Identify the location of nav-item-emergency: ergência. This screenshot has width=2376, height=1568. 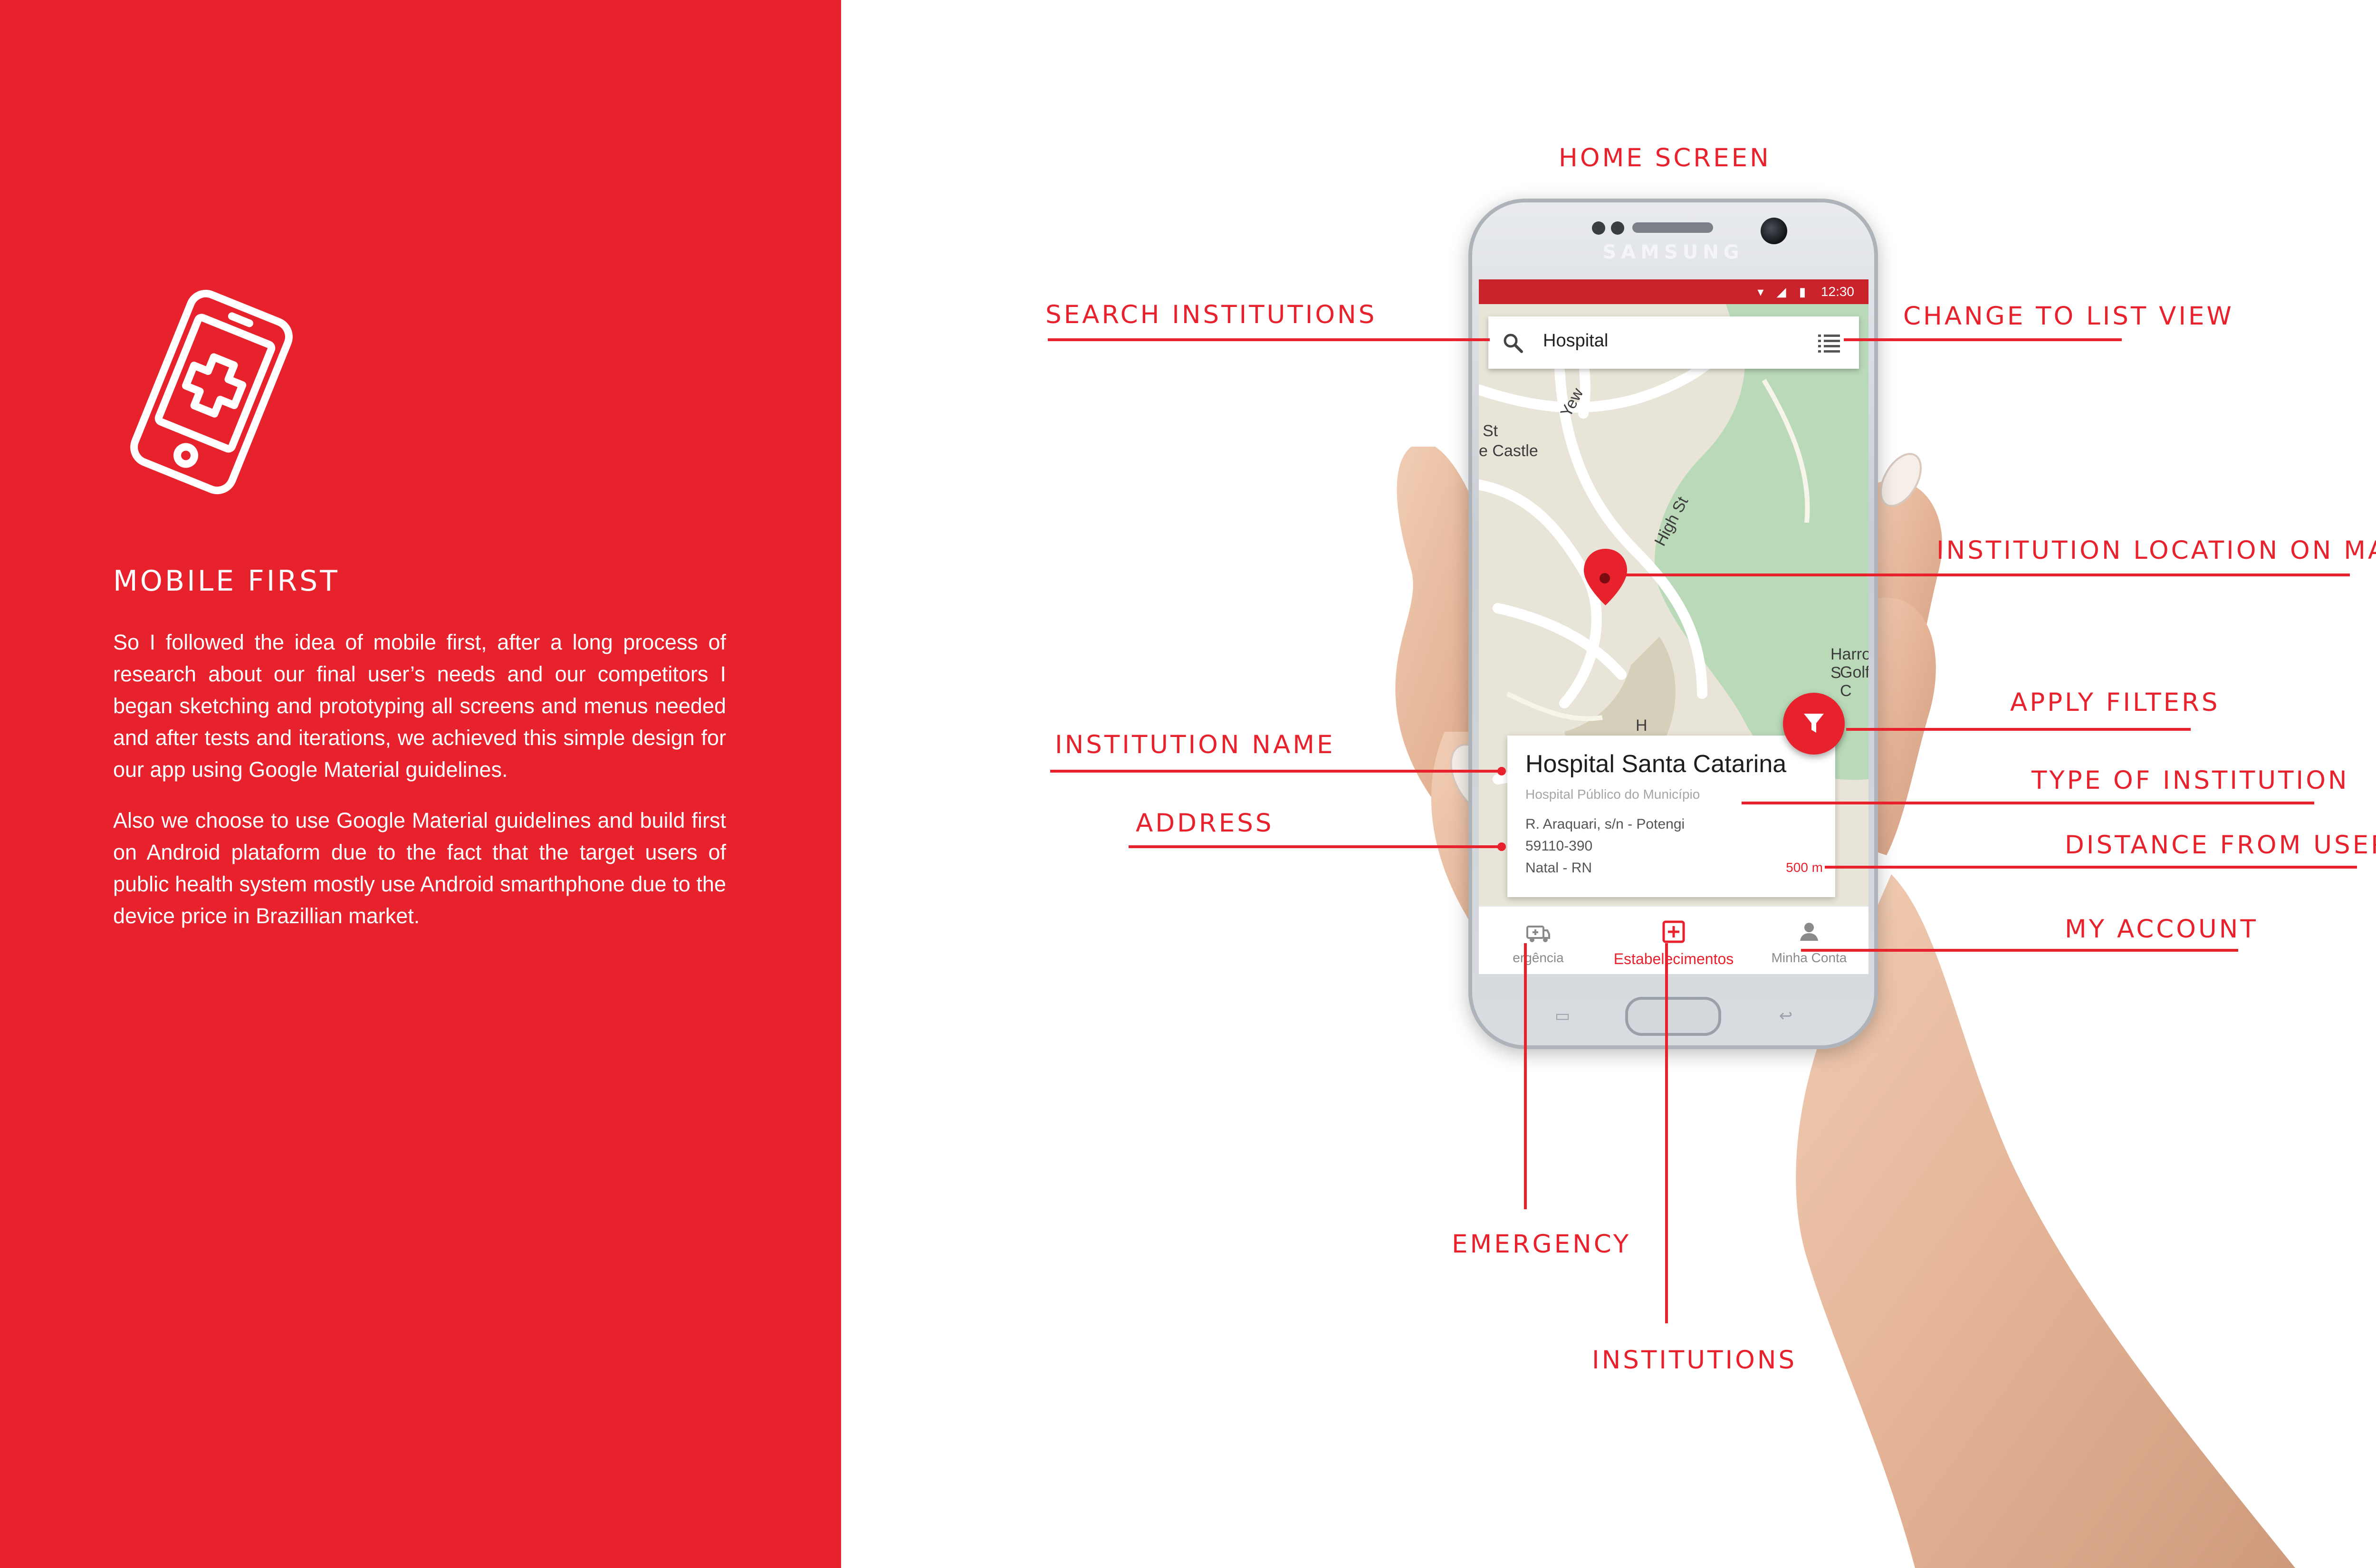
(1538, 941).